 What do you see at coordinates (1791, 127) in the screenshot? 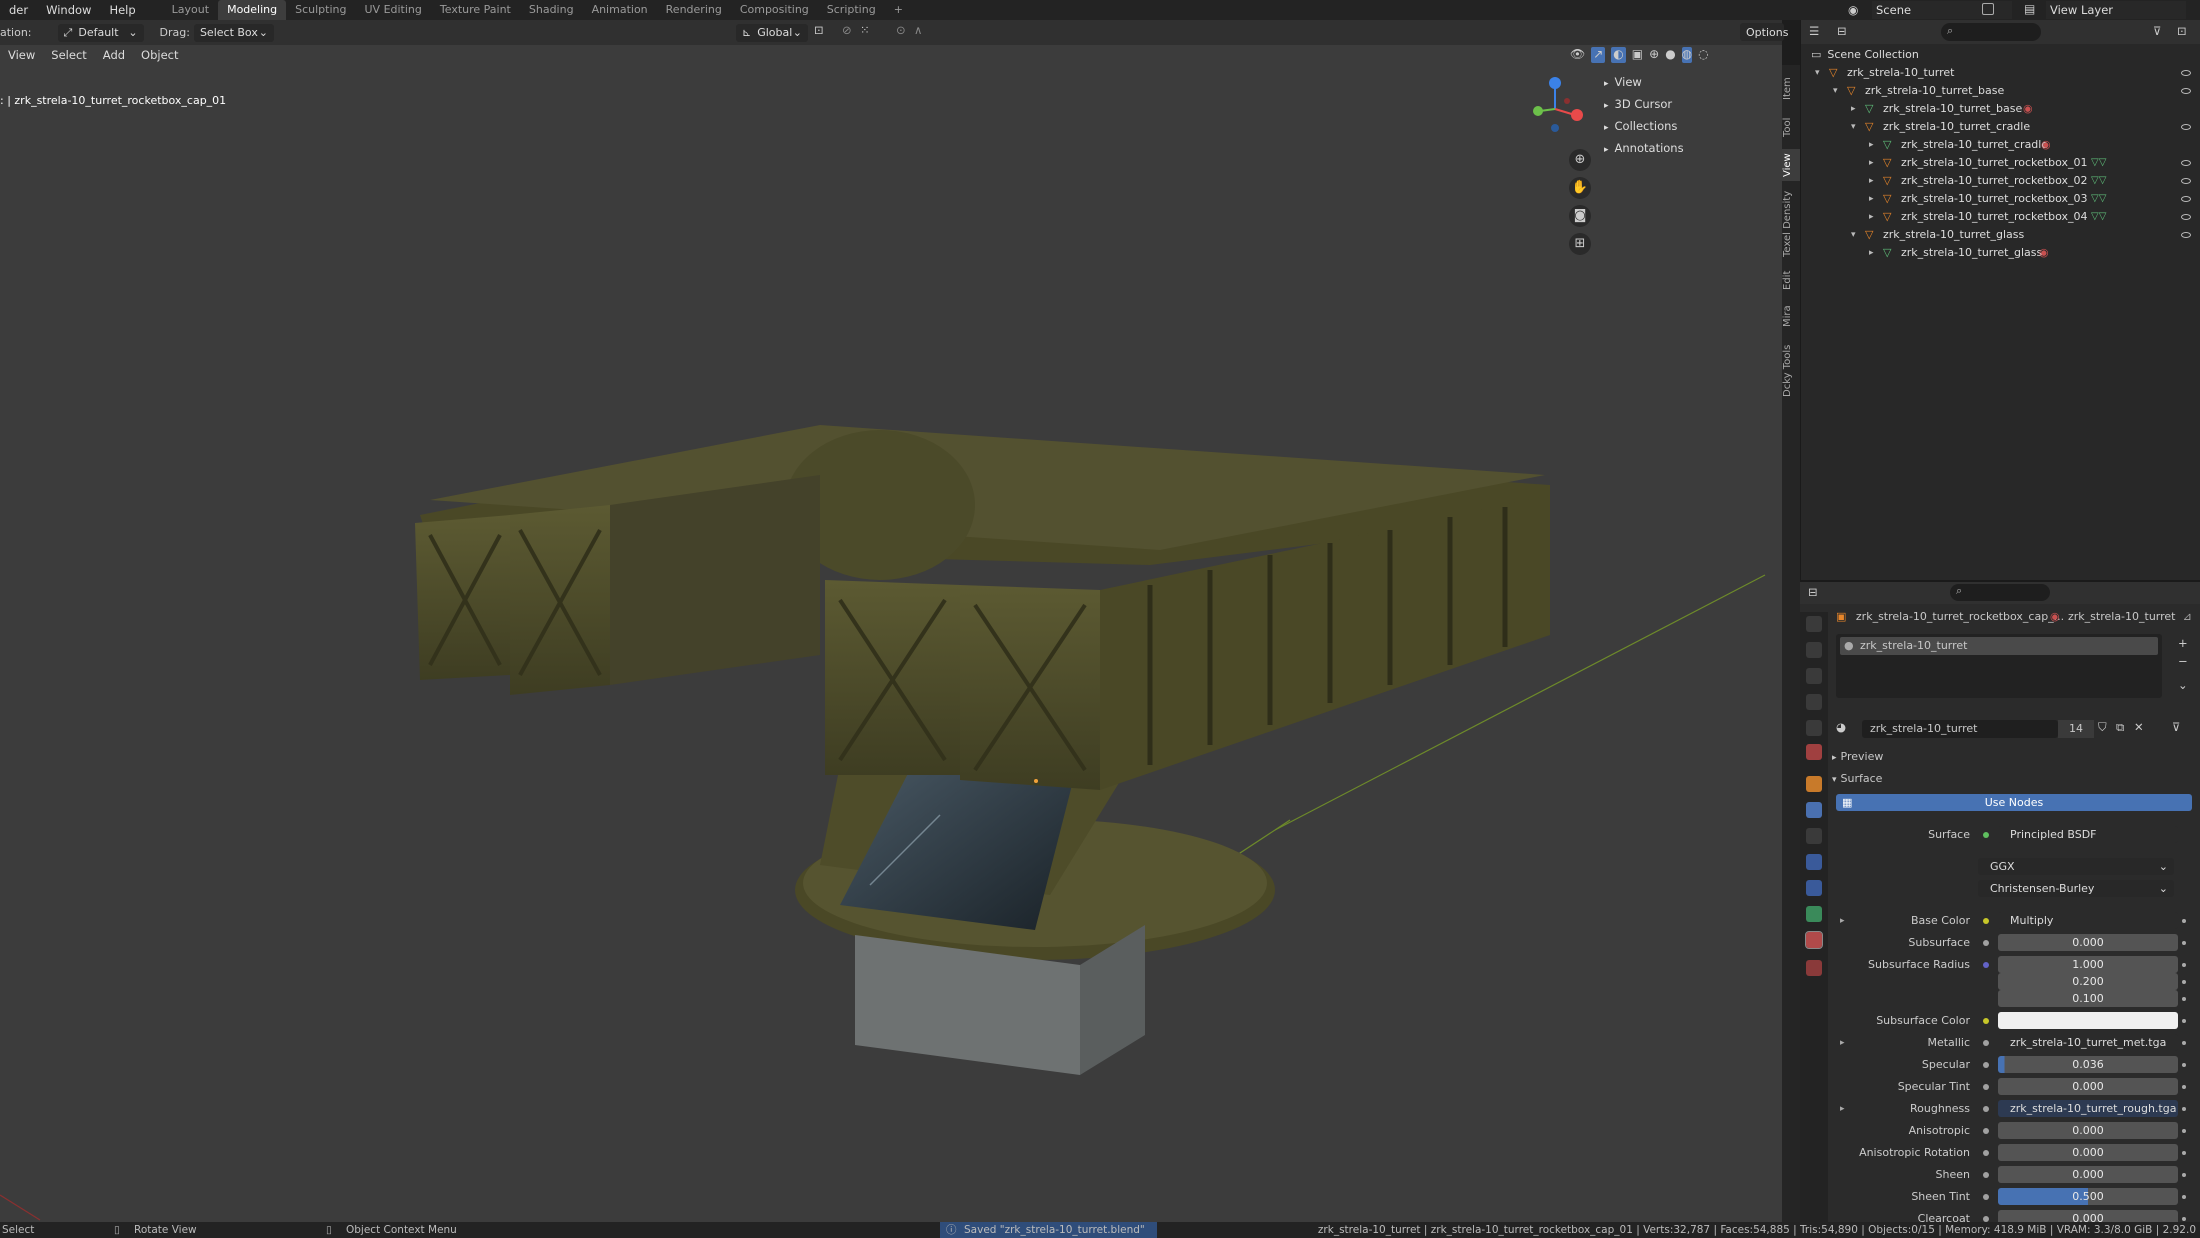
I see `sidebar-tab-tool: Tool` at bounding box center [1791, 127].